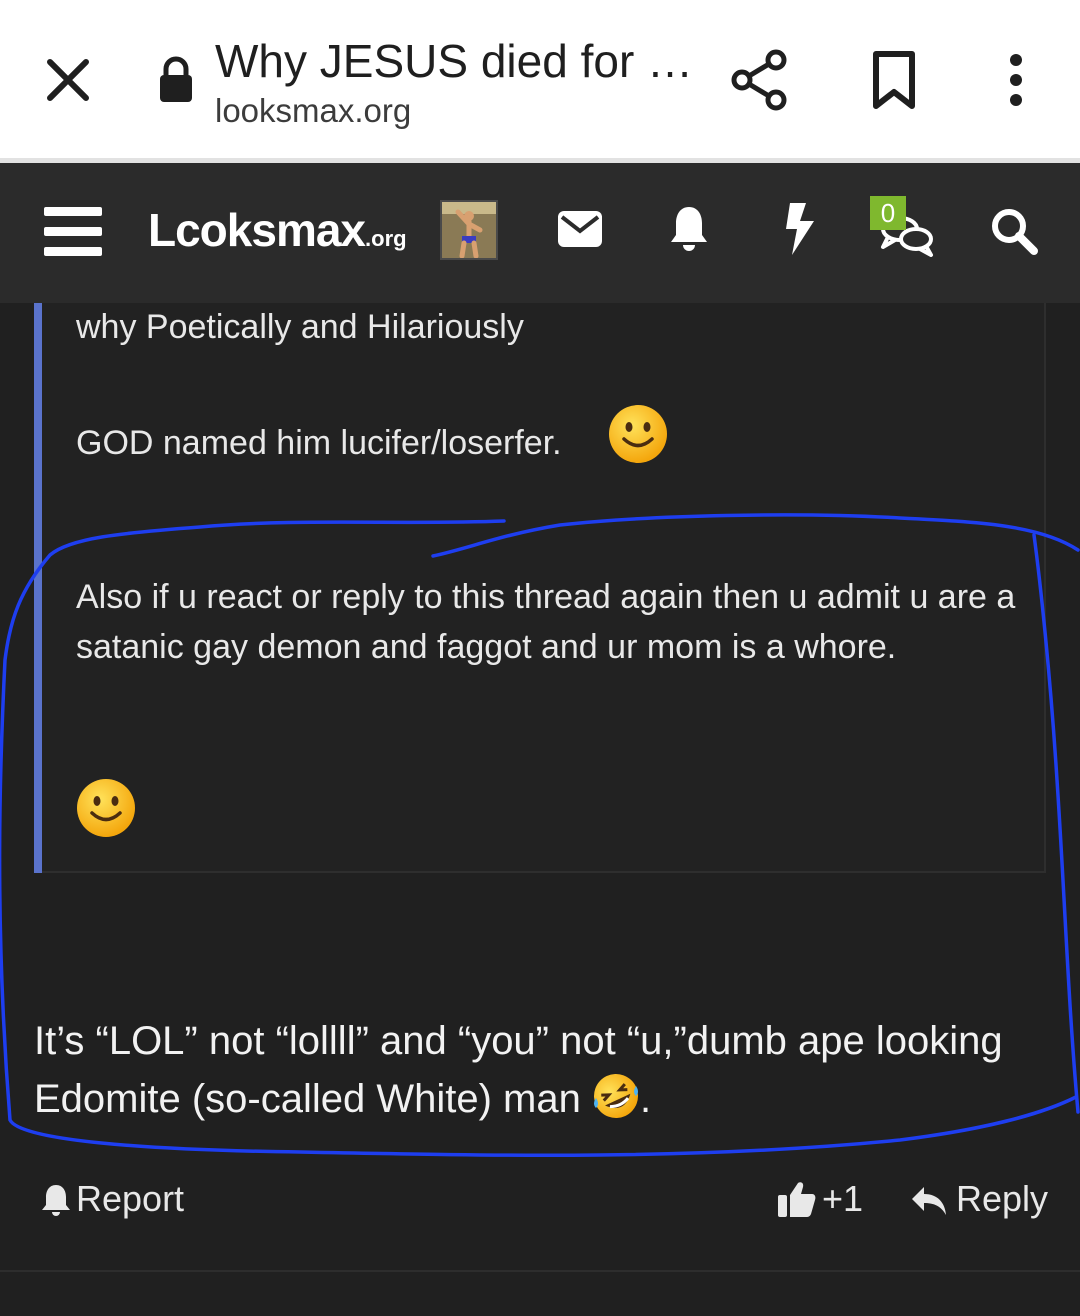 The width and height of the screenshot is (1080, 1316). Describe the element at coordinates (313, 111) in the screenshot. I see `tab-url: looksmax.org` at that location.